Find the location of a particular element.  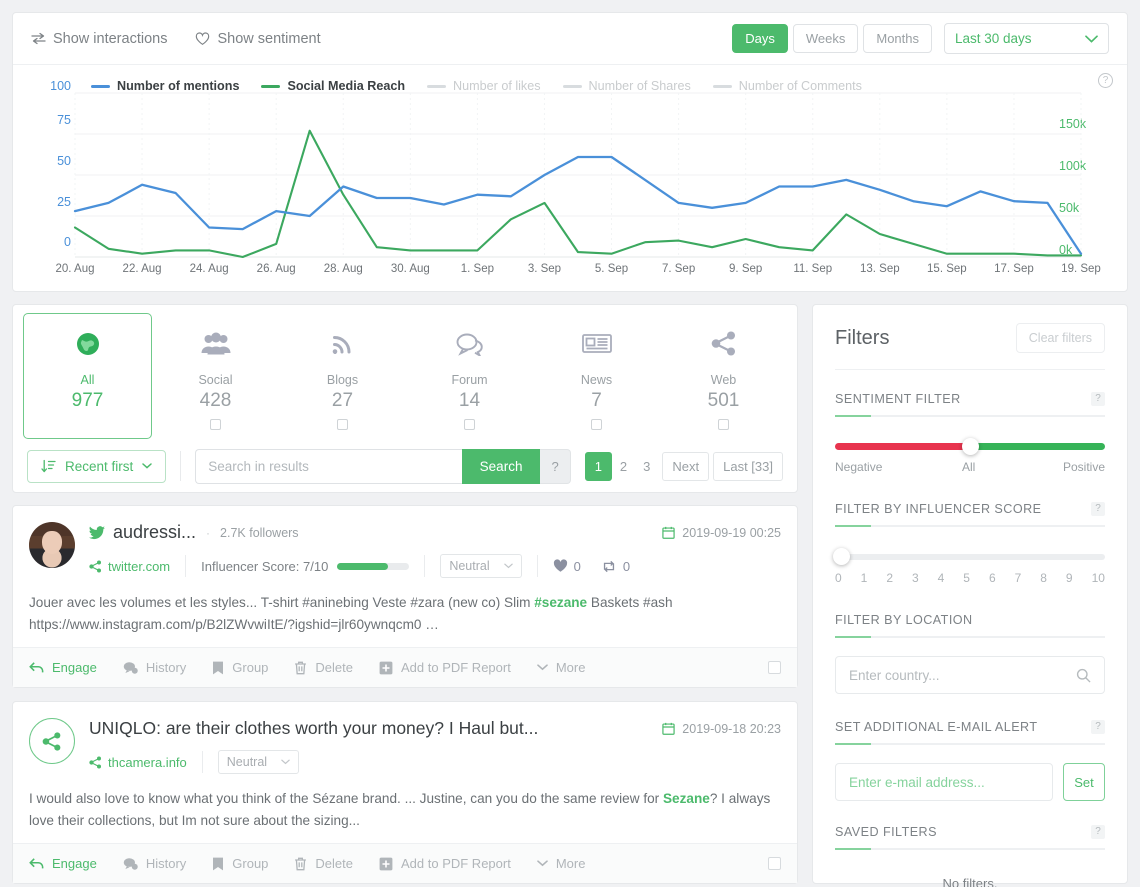

result-date: 2019-09-18 20:23 is located at coordinates (721, 729).